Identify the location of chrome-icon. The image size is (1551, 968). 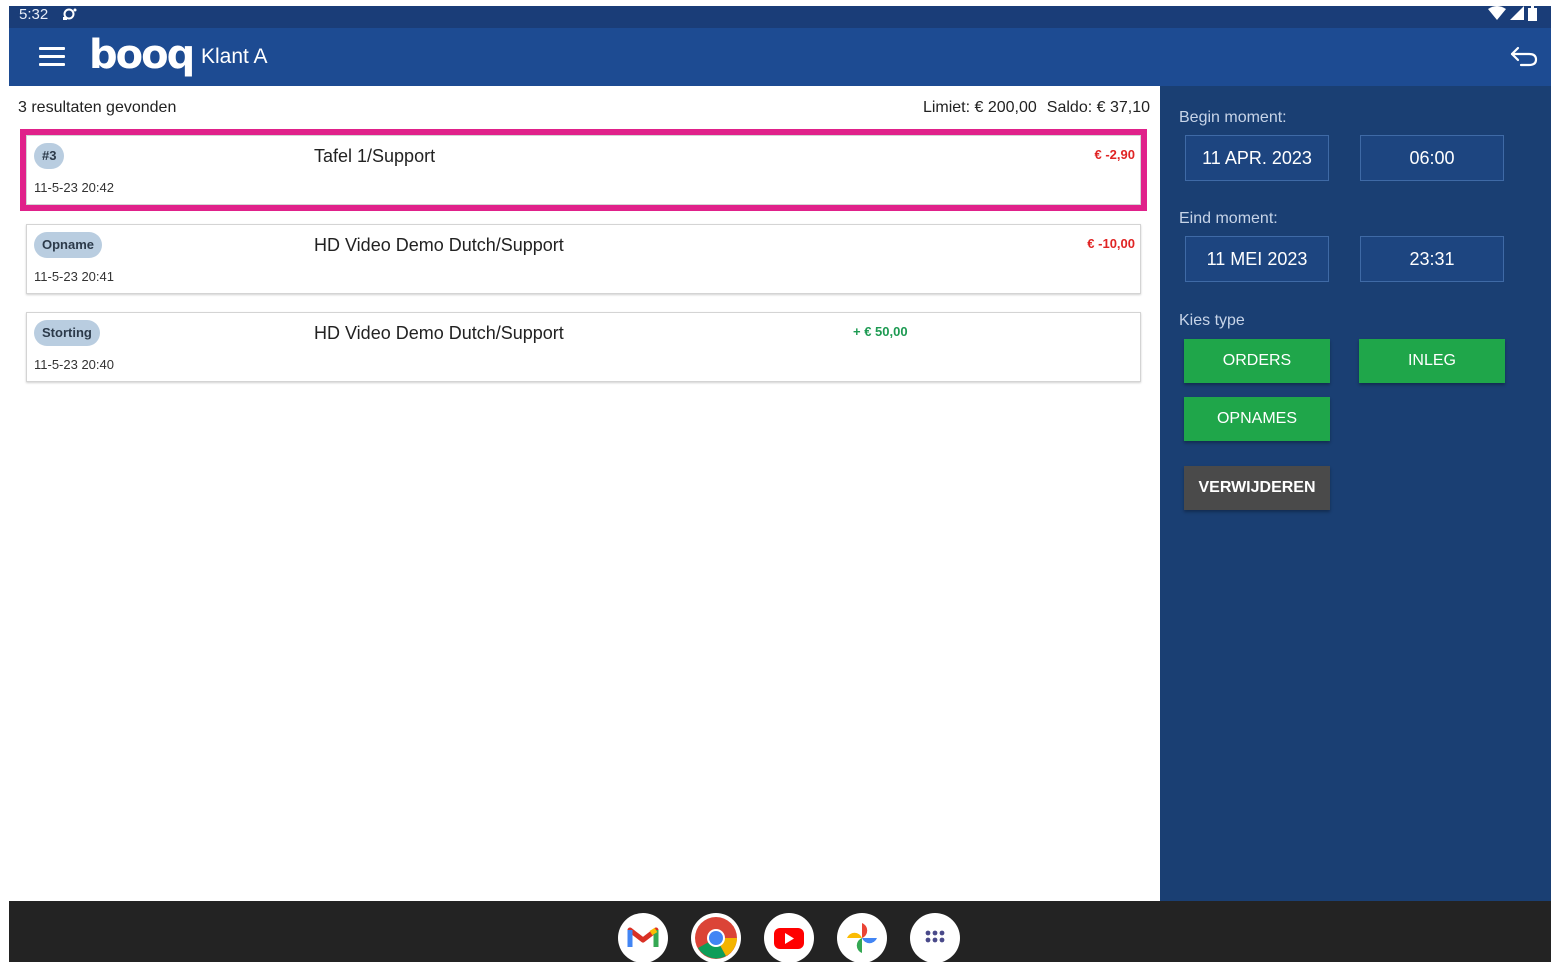
(716, 938).